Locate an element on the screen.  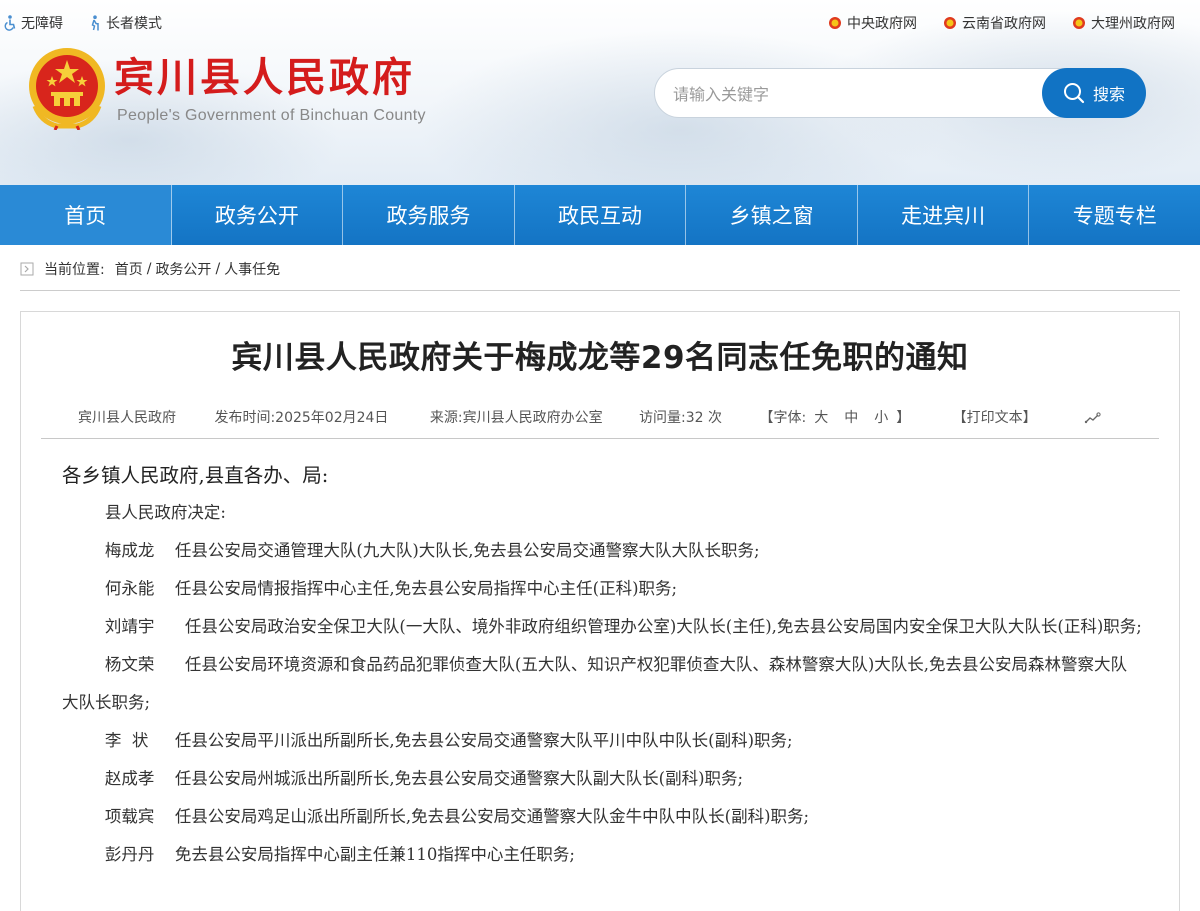
topbar-right: 中央政府网 云南省政府网 大理州政府网 is located at coordinates (1001, 23).